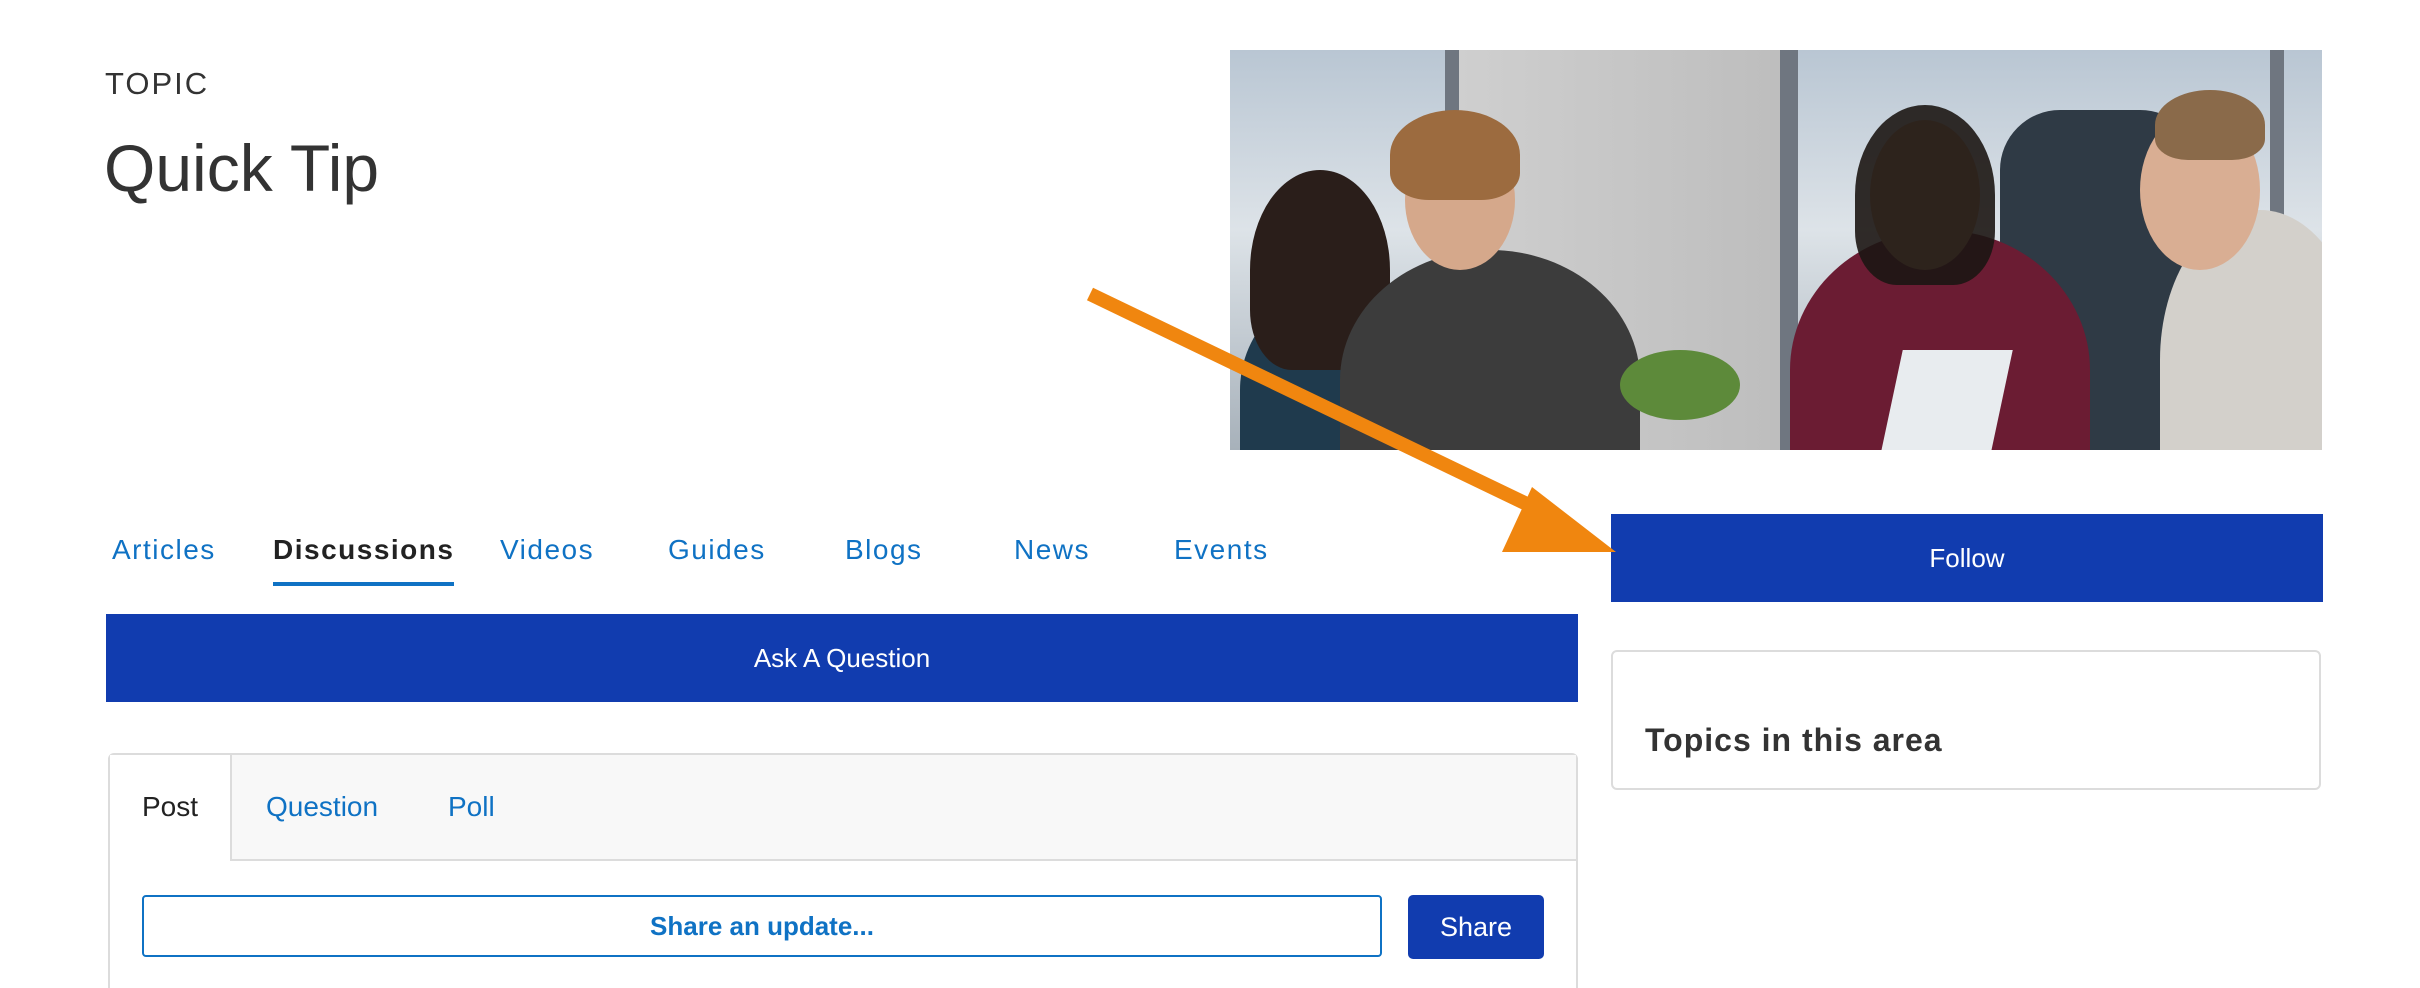 This screenshot has width=2420, height=988. Describe the element at coordinates (157, 83) in the screenshot. I see `page-eyebrow: TOPIC` at that location.